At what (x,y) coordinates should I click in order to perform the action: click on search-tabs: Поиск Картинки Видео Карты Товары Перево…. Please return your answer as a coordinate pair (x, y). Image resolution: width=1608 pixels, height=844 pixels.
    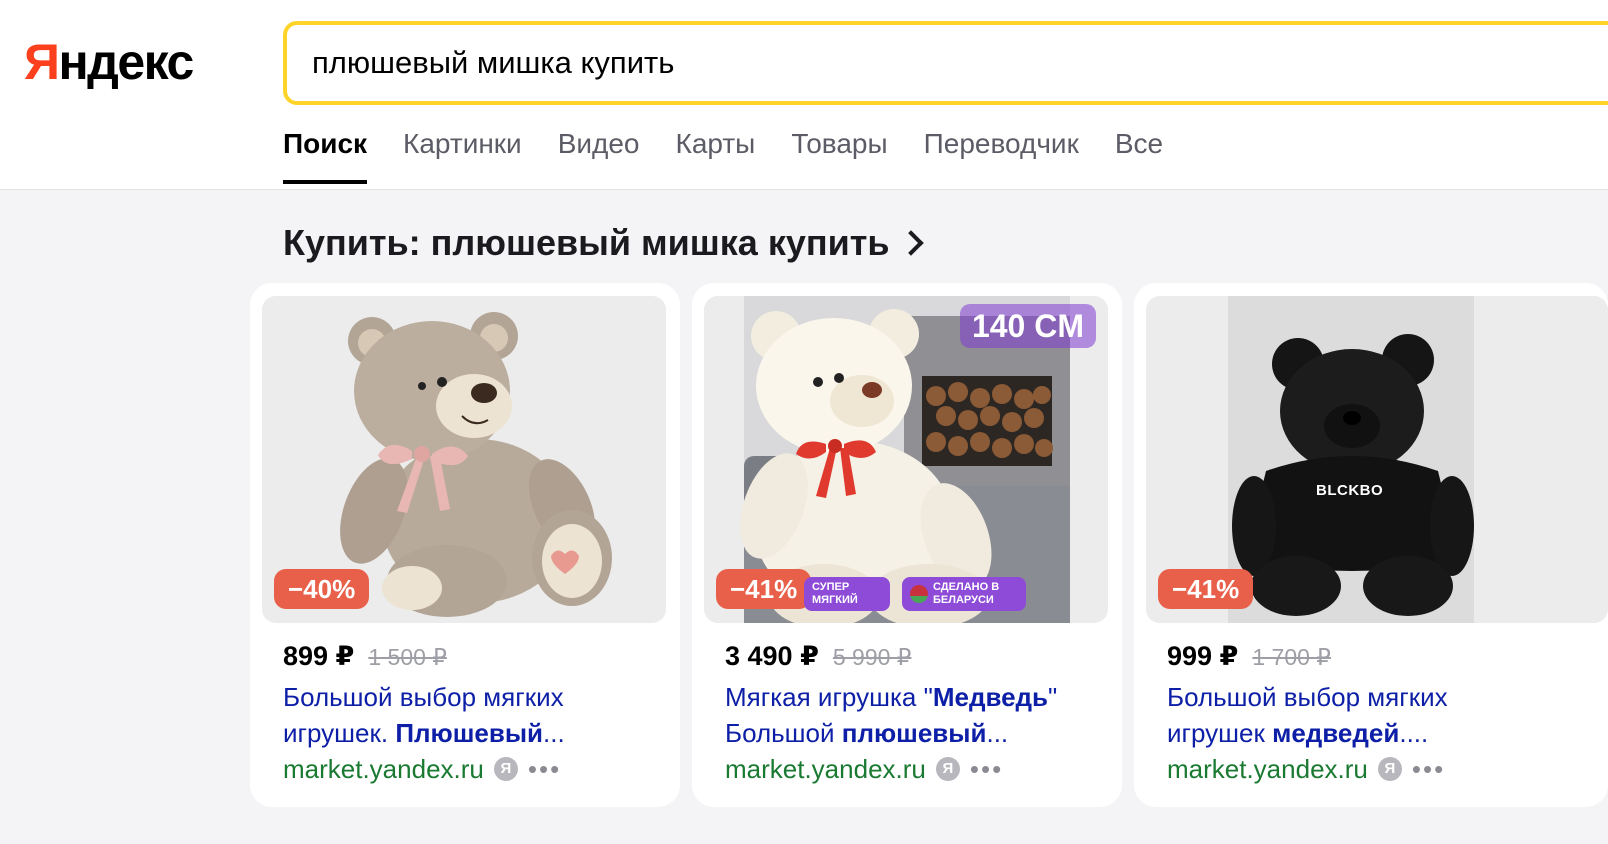
    Looking at the image, I should click on (723, 157).